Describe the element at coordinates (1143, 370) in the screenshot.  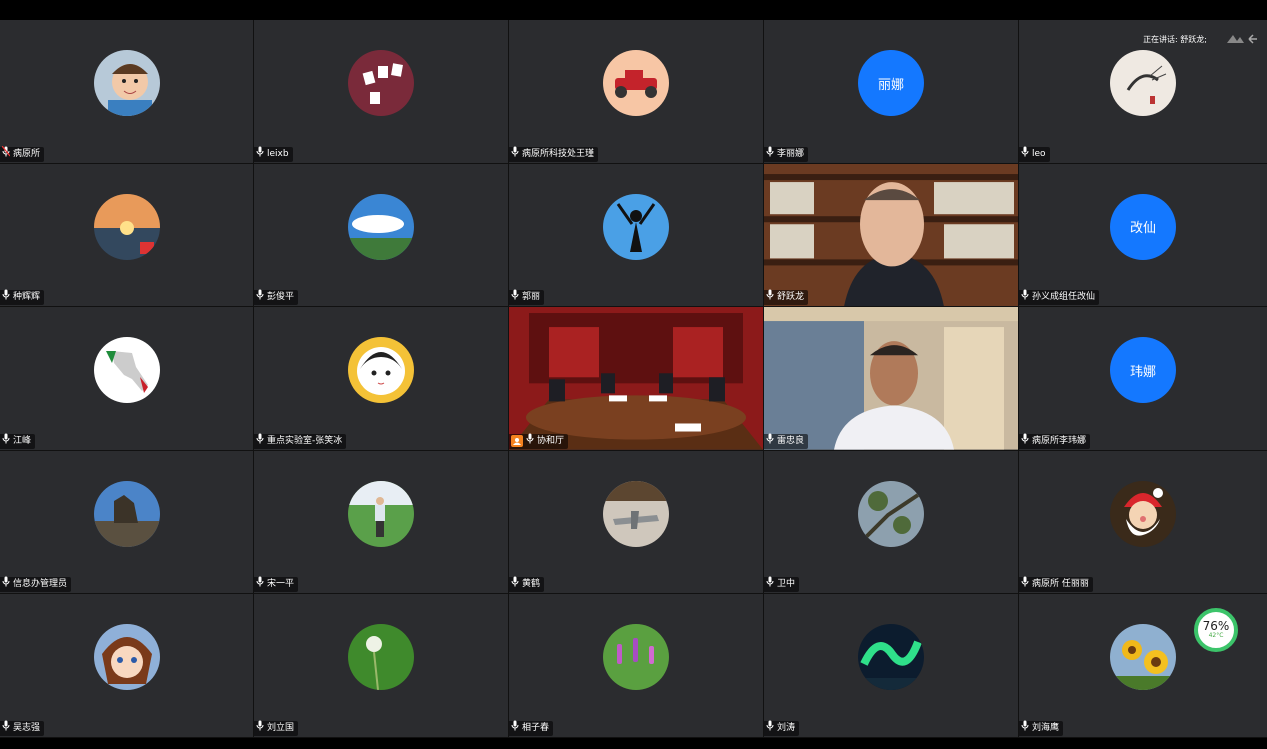
I see `avatar-initials: 玮娜` at that location.